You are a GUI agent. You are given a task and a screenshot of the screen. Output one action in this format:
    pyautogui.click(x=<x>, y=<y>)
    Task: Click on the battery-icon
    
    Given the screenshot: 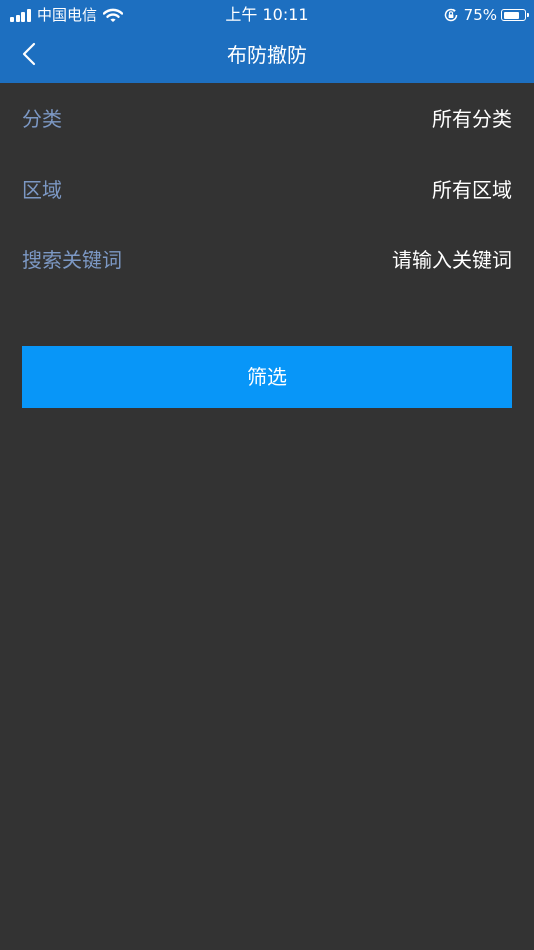 What is the action you would take?
    pyautogui.click(x=515, y=15)
    